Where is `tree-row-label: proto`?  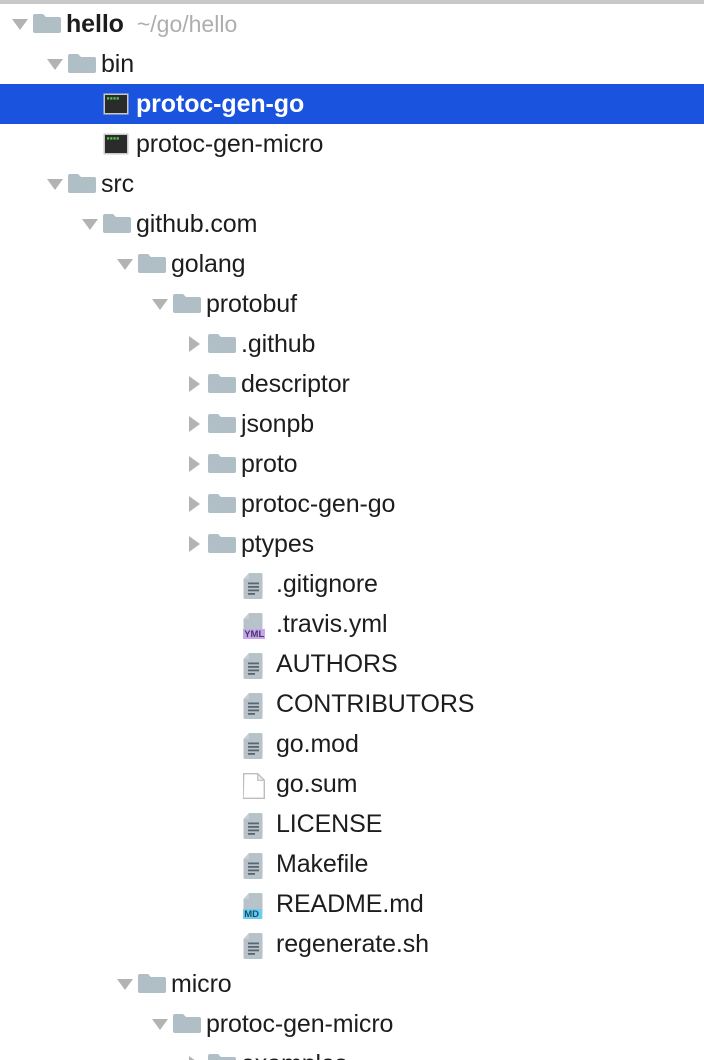 tree-row-label: proto is located at coordinates (269, 464).